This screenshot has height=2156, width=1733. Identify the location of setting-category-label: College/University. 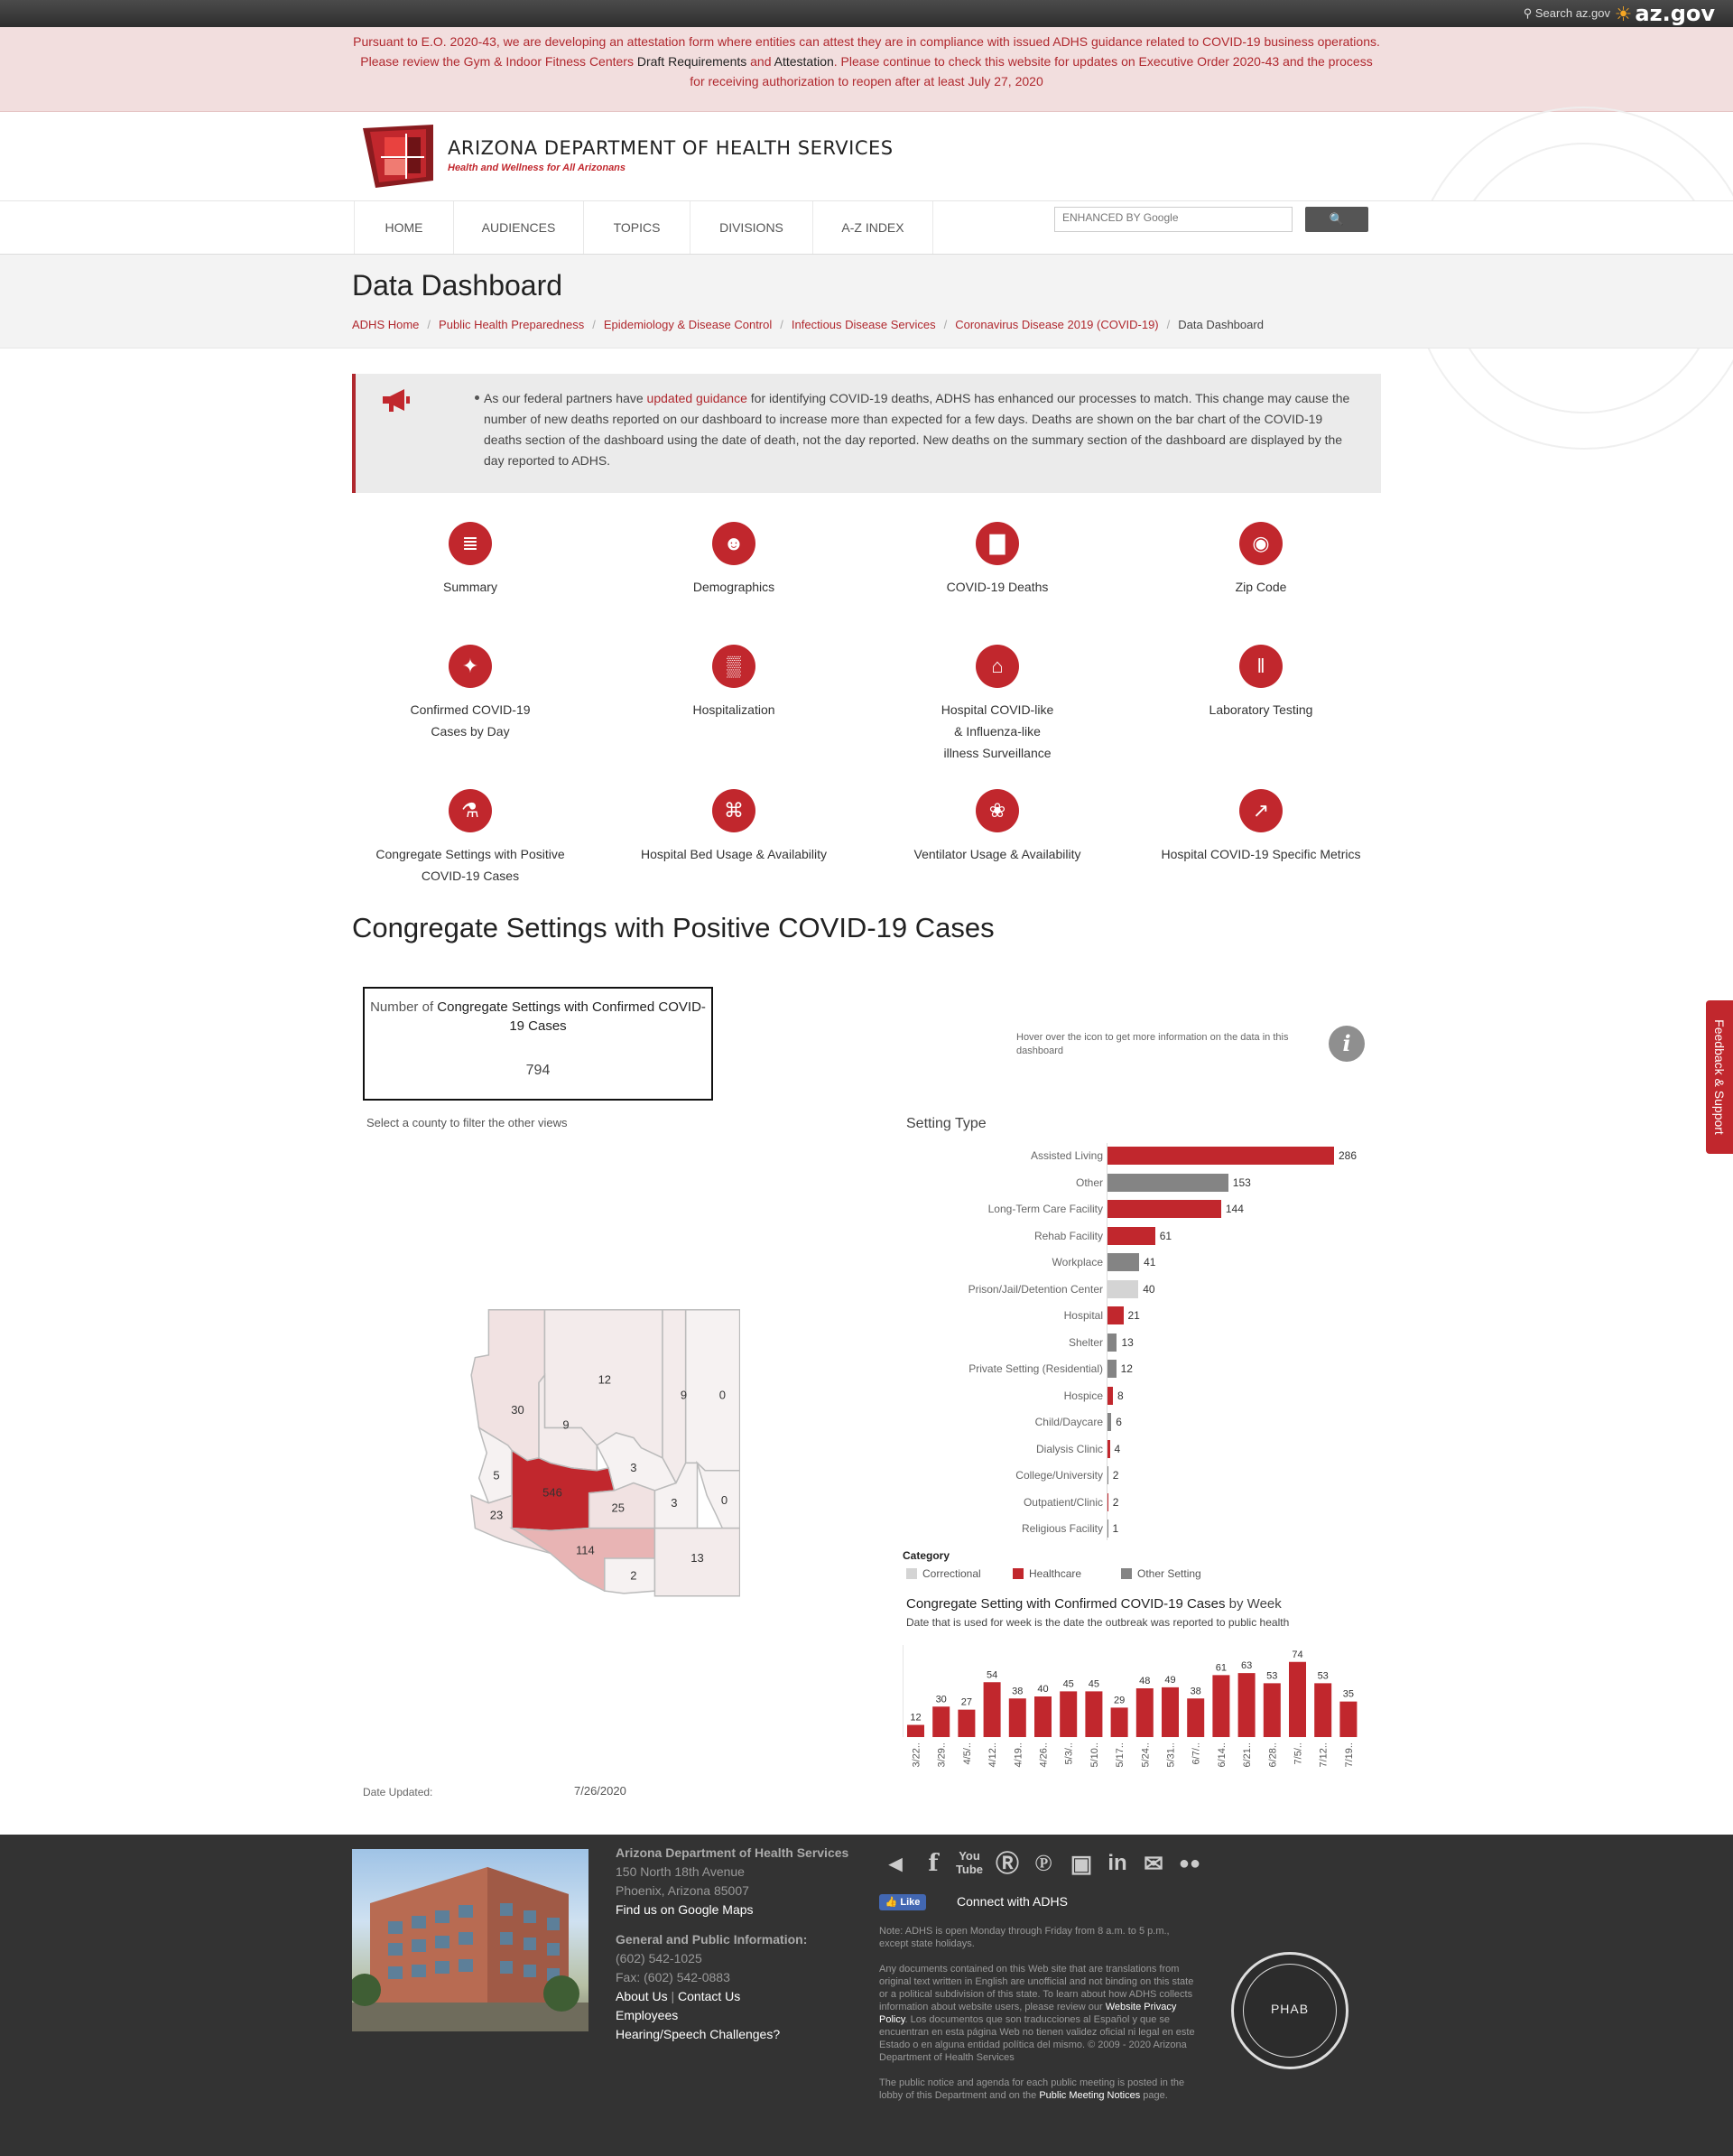
(1059, 1476).